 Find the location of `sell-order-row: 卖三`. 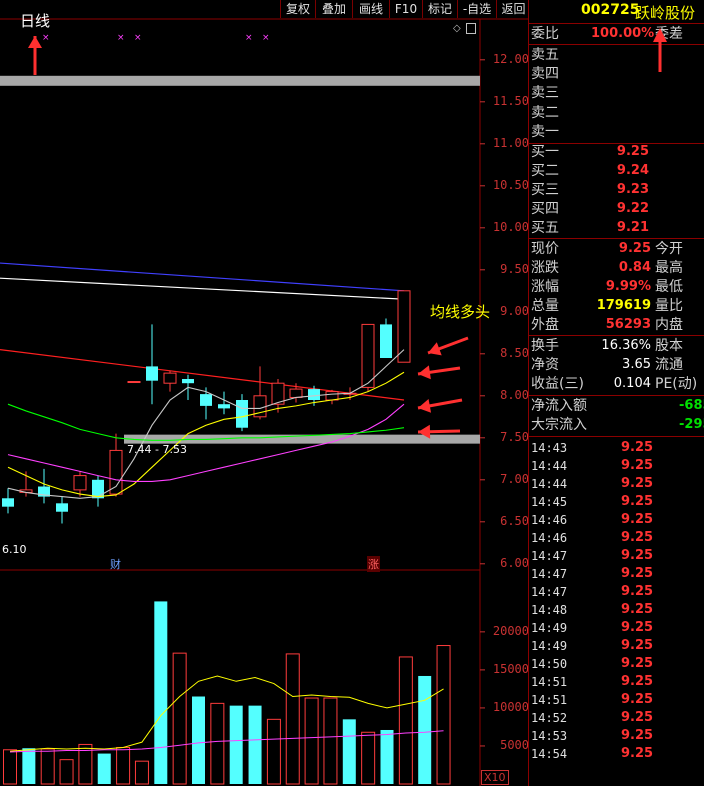

sell-order-row: 卖三 is located at coordinates (617, 93).